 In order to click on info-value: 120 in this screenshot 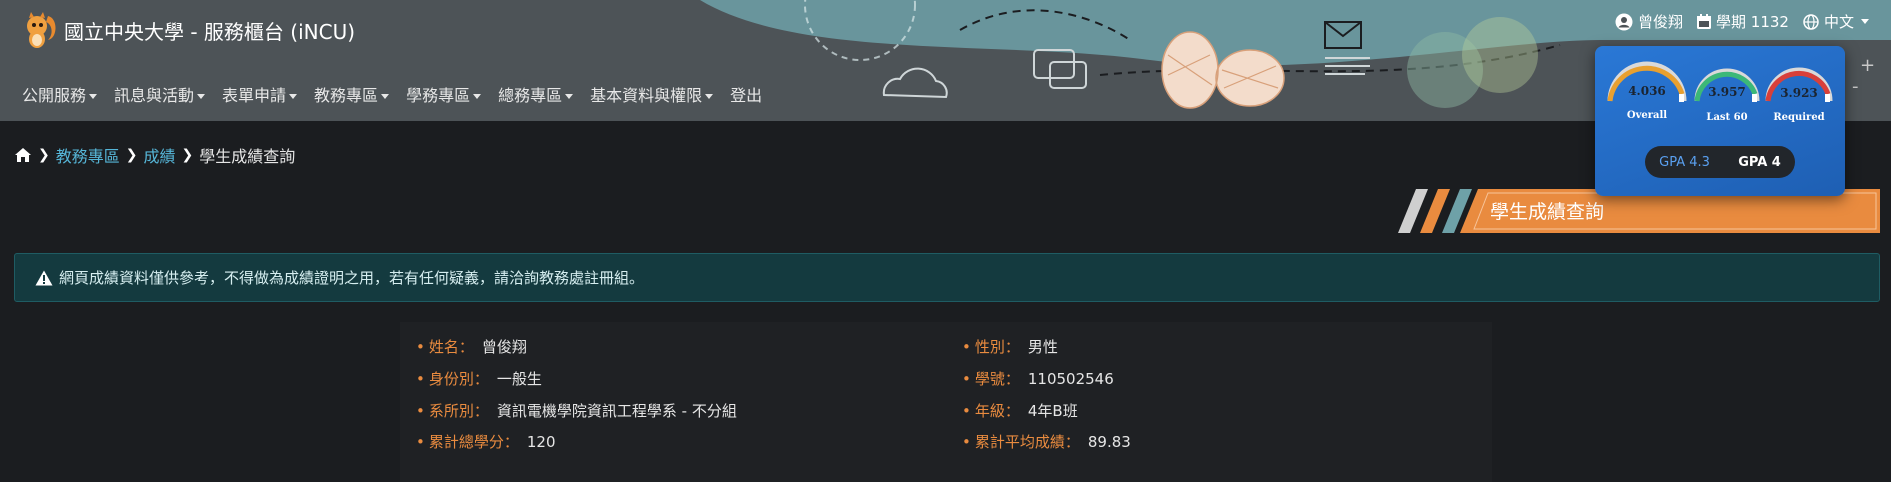, I will do `click(541, 441)`.